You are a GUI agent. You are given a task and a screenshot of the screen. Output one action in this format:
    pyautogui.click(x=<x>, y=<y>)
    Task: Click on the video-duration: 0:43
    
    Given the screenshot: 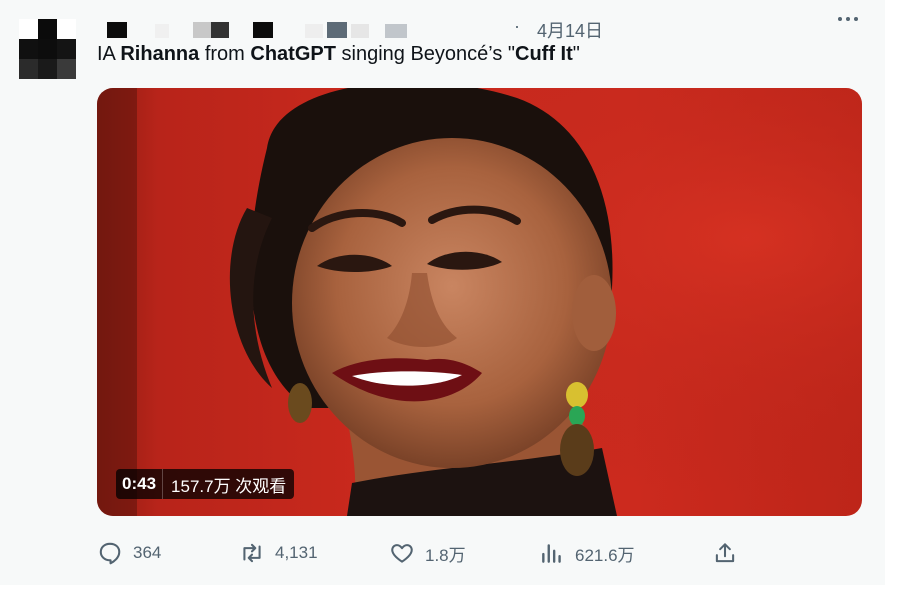 What is the action you would take?
    pyautogui.click(x=139, y=484)
    